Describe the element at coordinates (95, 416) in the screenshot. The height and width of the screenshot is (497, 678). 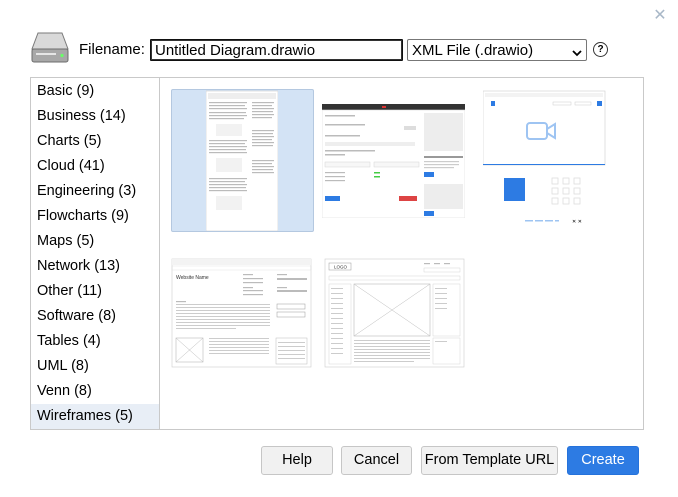
I see `category-item: Wireframes (5)` at that location.